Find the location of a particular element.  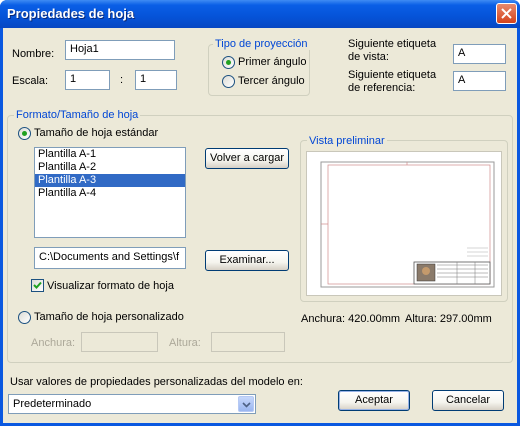

custom-props-value: Predeterminado is located at coordinates (52, 404).